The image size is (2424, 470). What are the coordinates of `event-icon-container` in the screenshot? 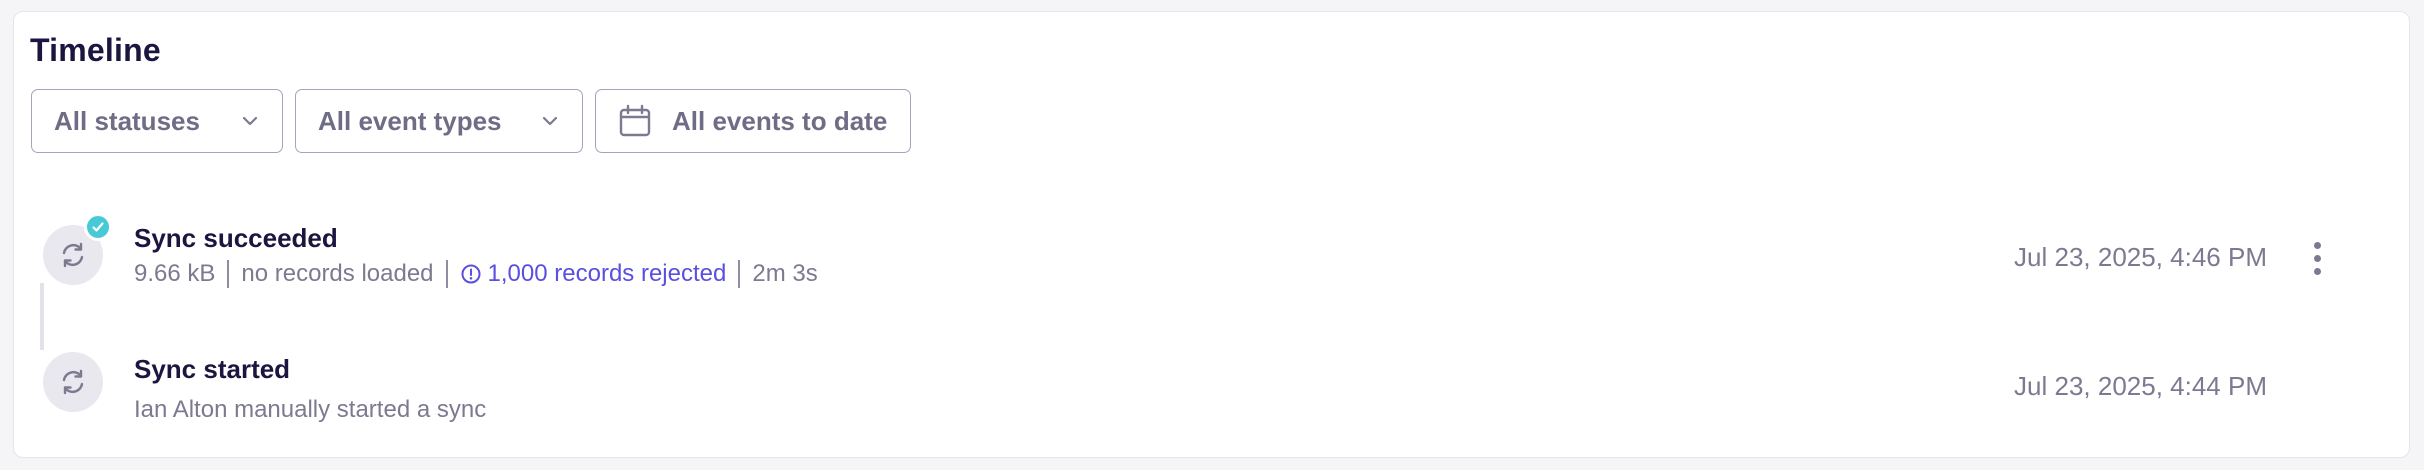 It's located at (73, 382).